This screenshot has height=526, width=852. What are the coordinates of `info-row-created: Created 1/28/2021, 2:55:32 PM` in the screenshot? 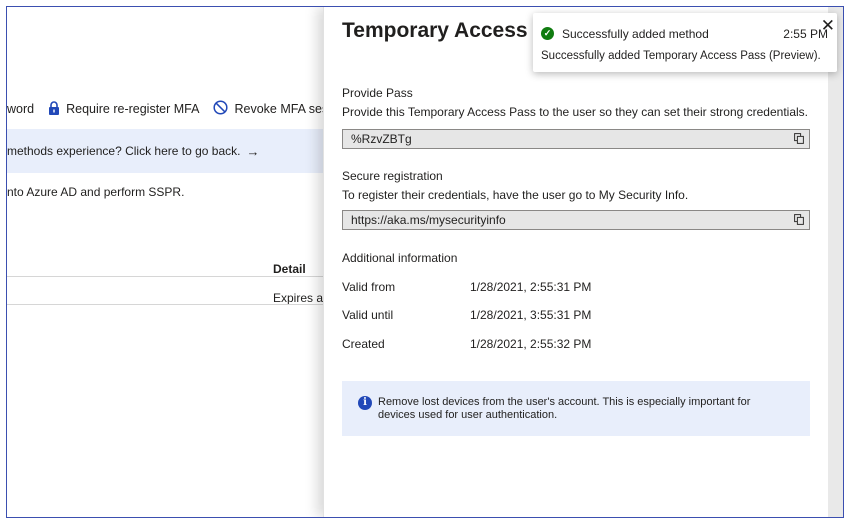 It's located at (466, 344).